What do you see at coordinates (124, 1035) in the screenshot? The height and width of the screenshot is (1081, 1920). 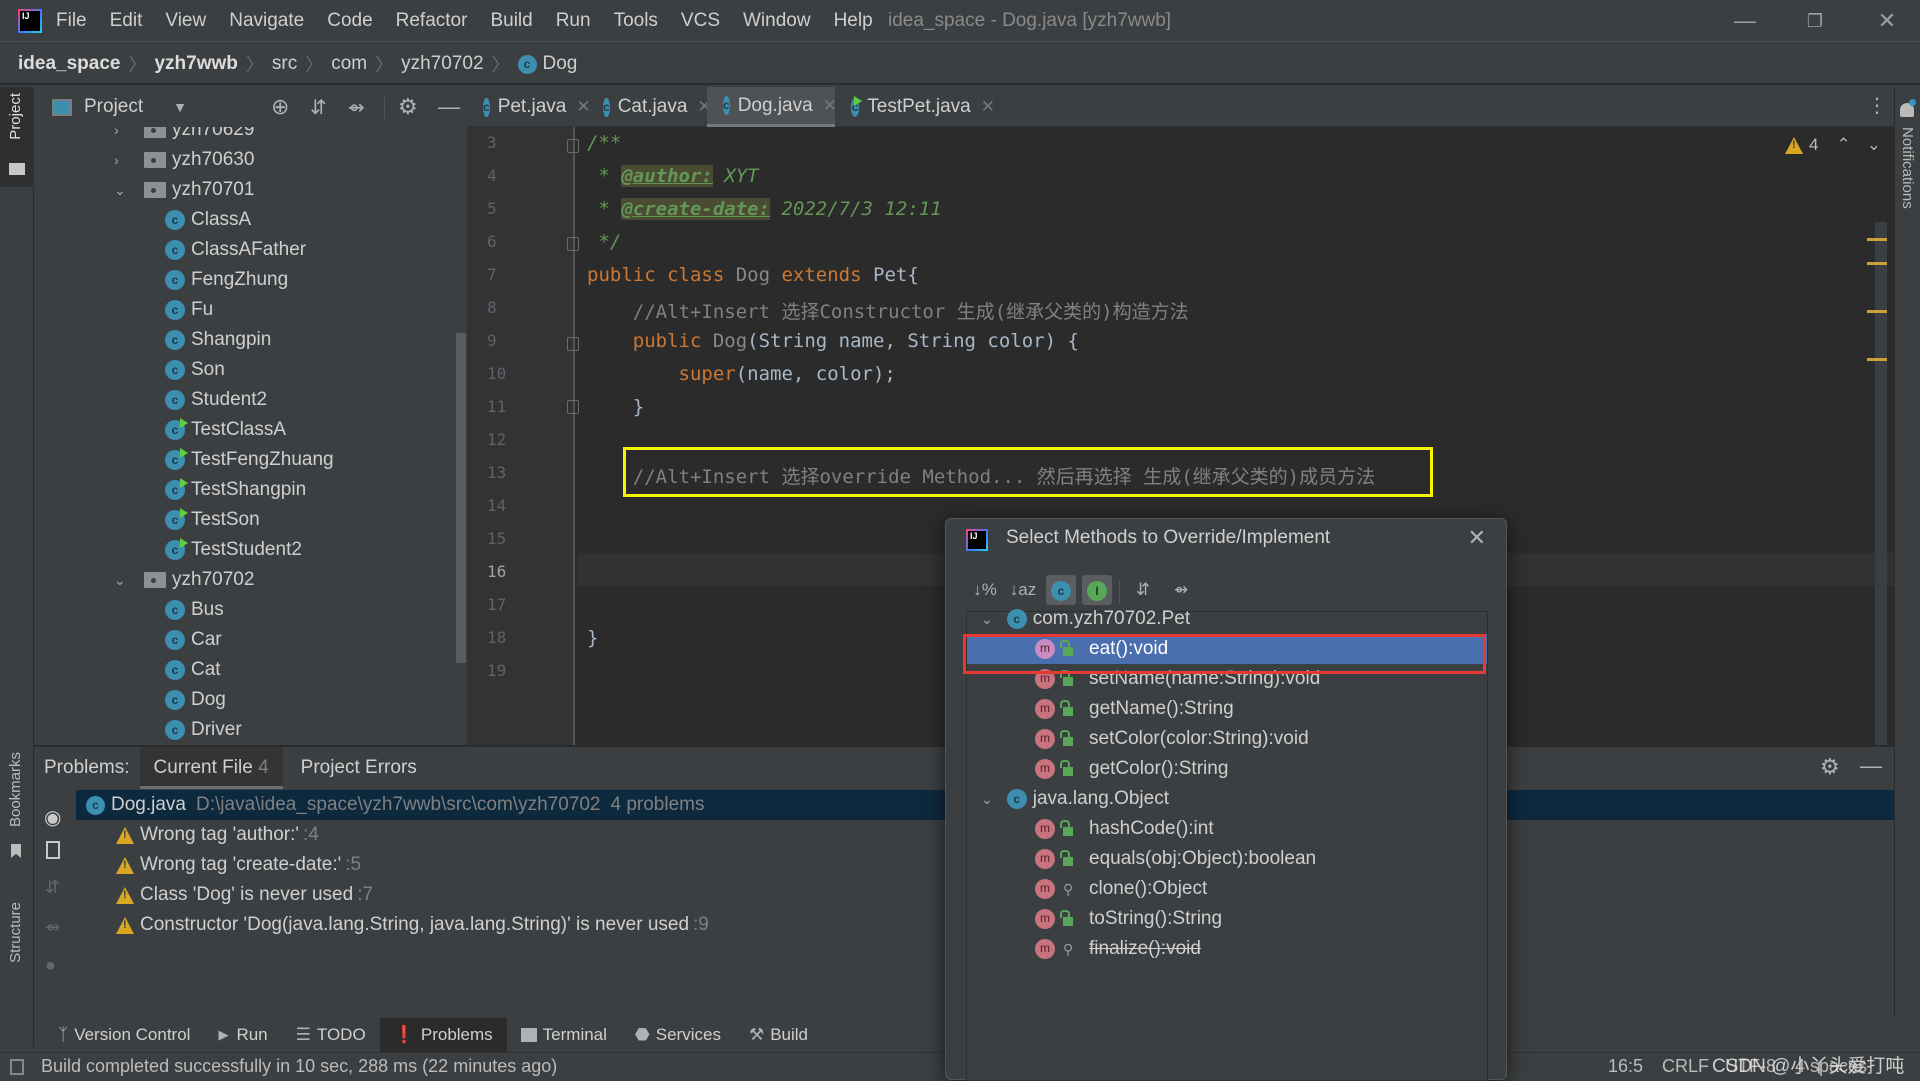 I see `tab-version-control: ᛉ Version Control` at bounding box center [124, 1035].